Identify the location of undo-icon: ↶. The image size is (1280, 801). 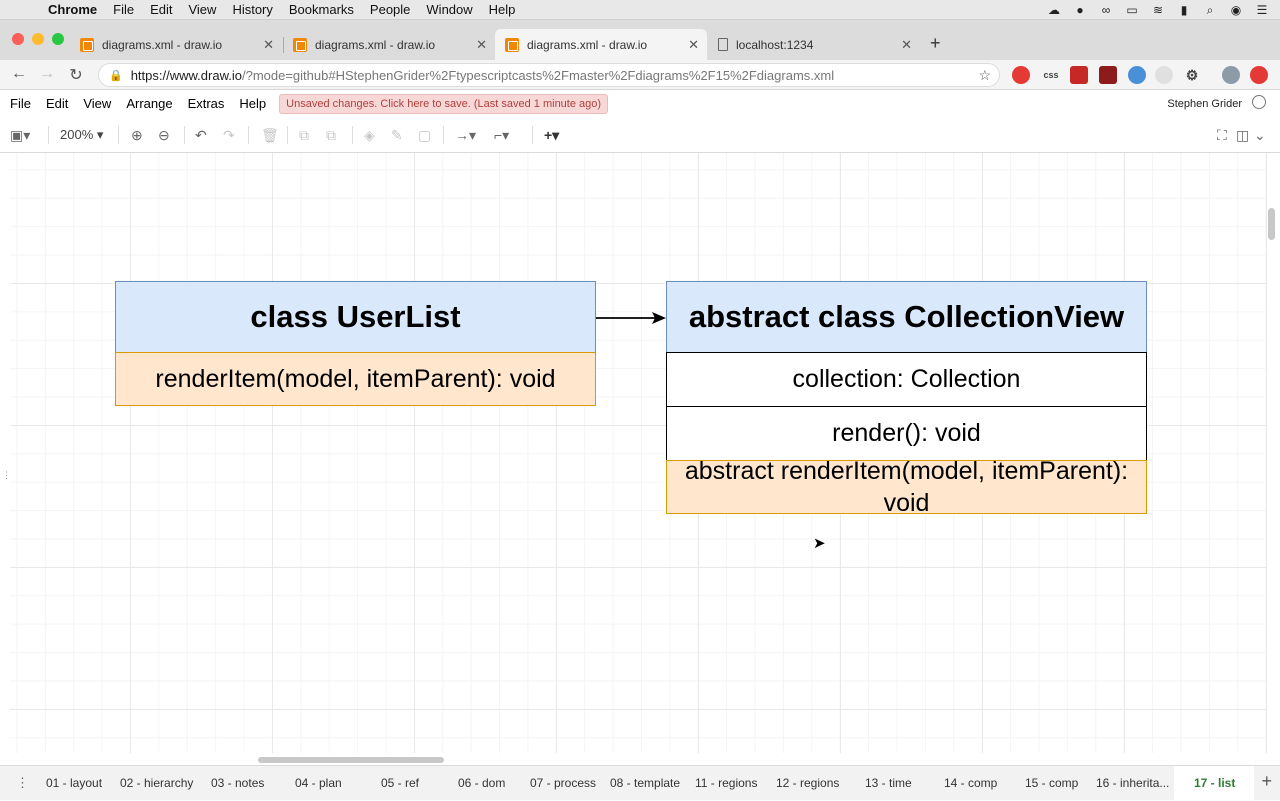
(201, 135).